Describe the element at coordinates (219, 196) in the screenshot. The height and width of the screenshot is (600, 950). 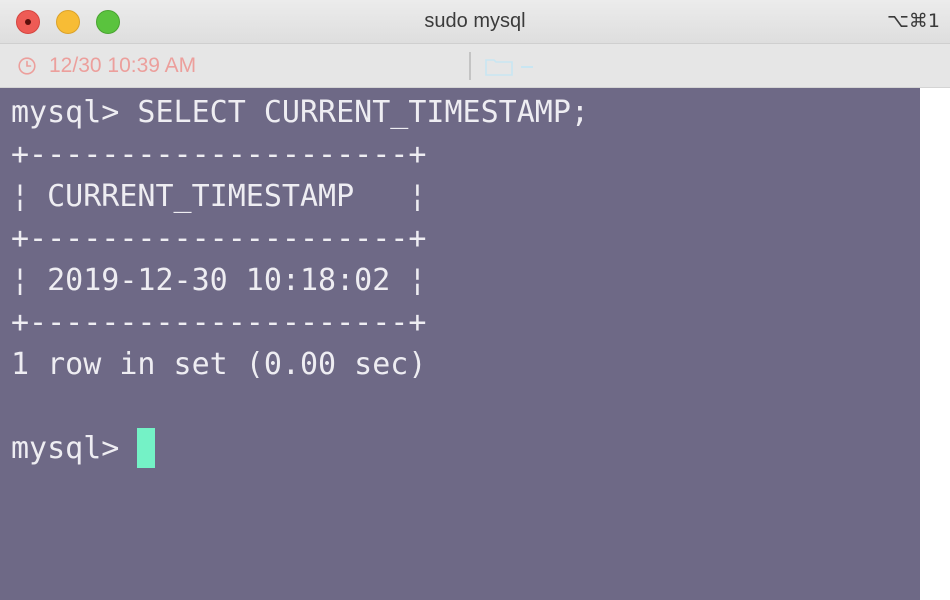
I see `terminal-line: ¦ CURRENT_TIMESTAMP ¦` at that location.